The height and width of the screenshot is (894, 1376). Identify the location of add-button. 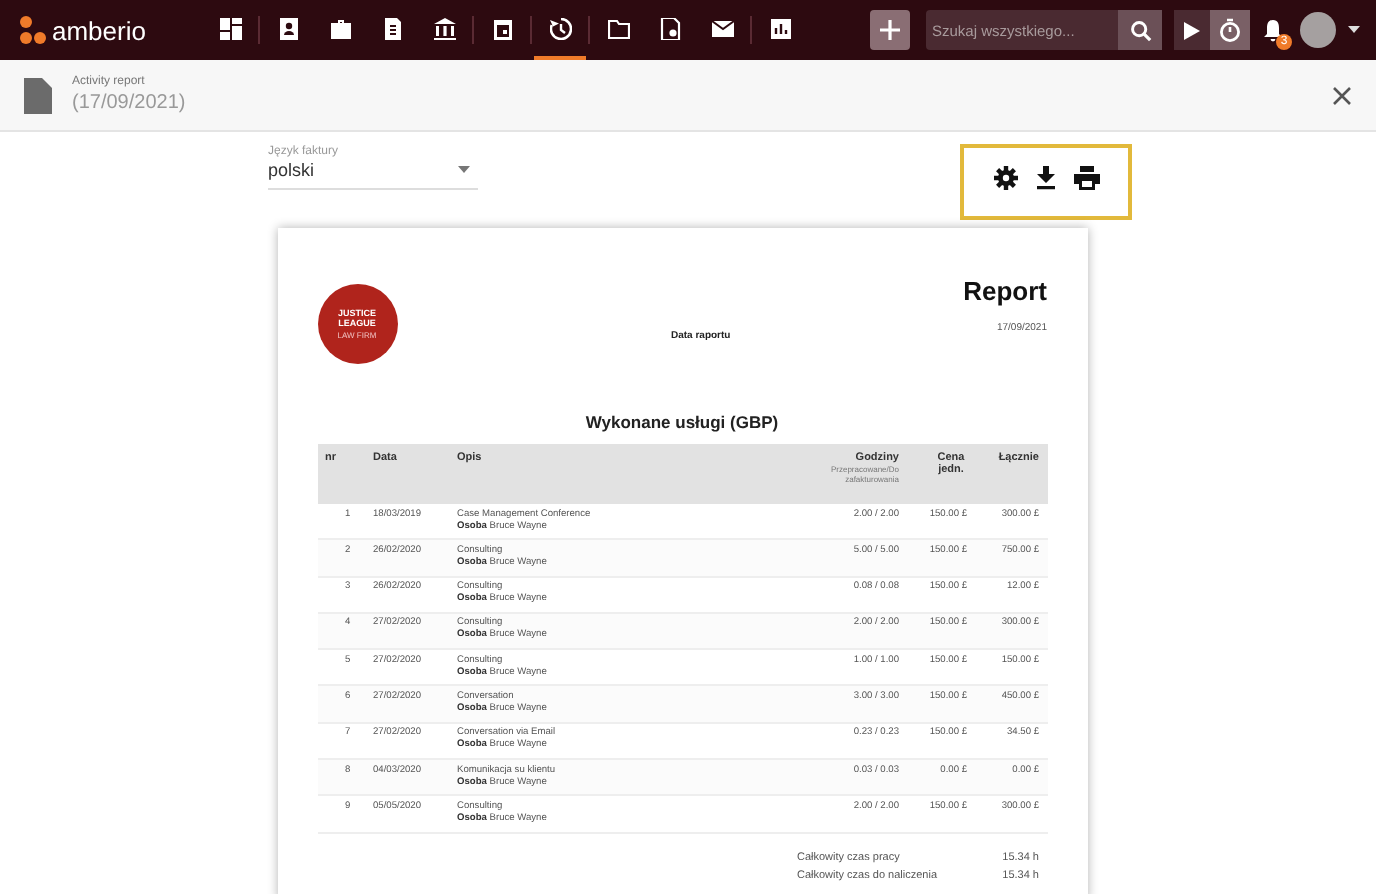
(890, 30).